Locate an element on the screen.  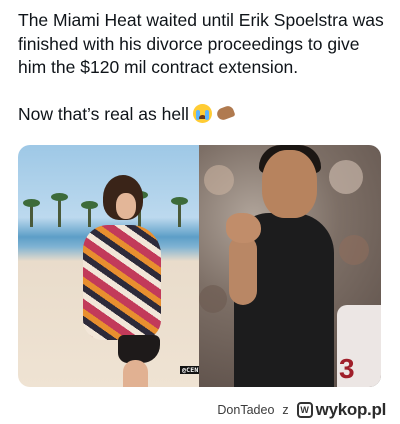
crying-face-icon is located at coordinates (202, 113).